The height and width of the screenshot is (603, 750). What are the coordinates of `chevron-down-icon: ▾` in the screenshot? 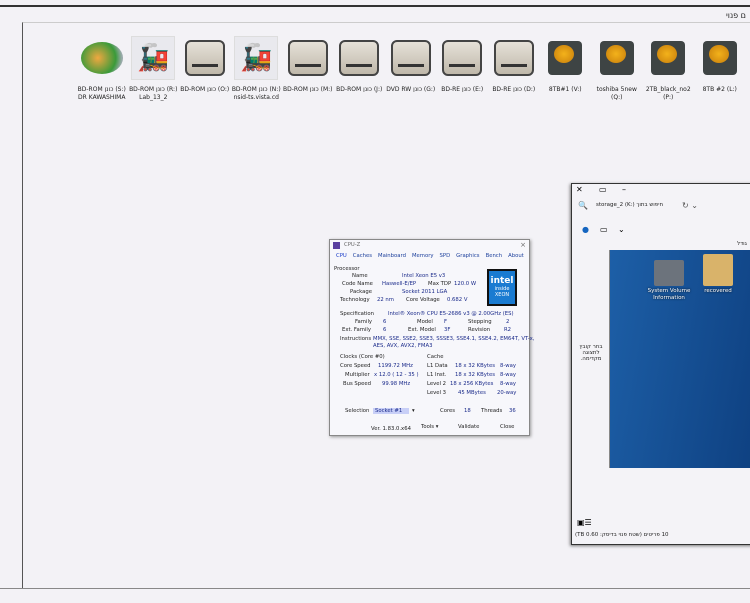 It's located at (413, 411).